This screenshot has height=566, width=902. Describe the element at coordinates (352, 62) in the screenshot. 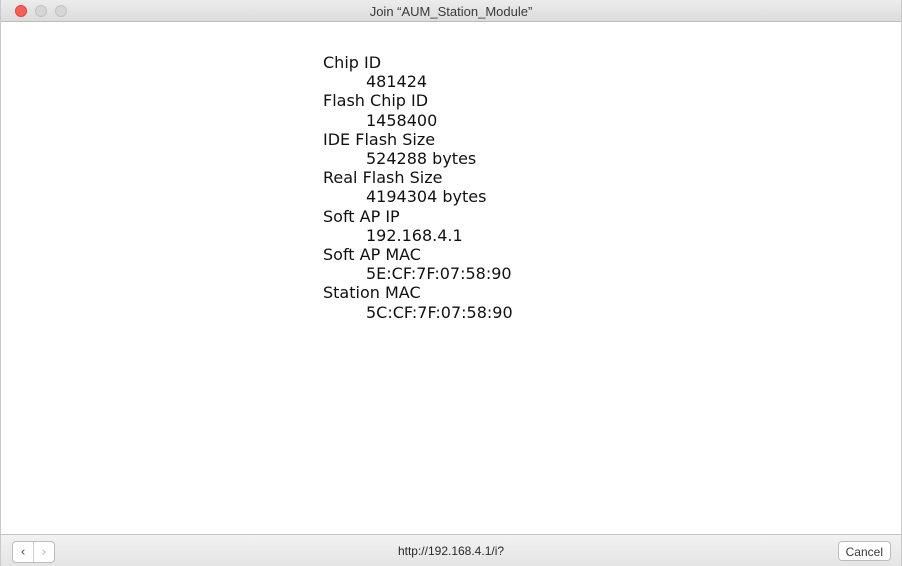

I see `info-label: Chip ID` at that location.